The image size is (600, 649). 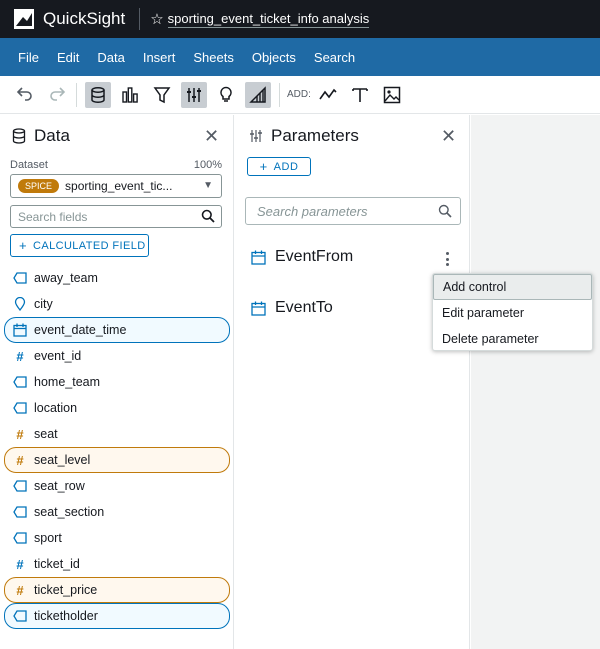 What do you see at coordinates (66, 278) in the screenshot?
I see `field-label: away_team` at bounding box center [66, 278].